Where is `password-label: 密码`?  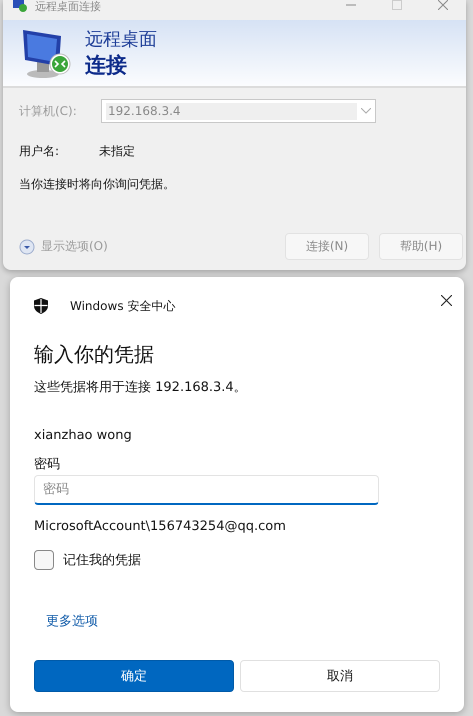 password-label: 密码 is located at coordinates (47, 464).